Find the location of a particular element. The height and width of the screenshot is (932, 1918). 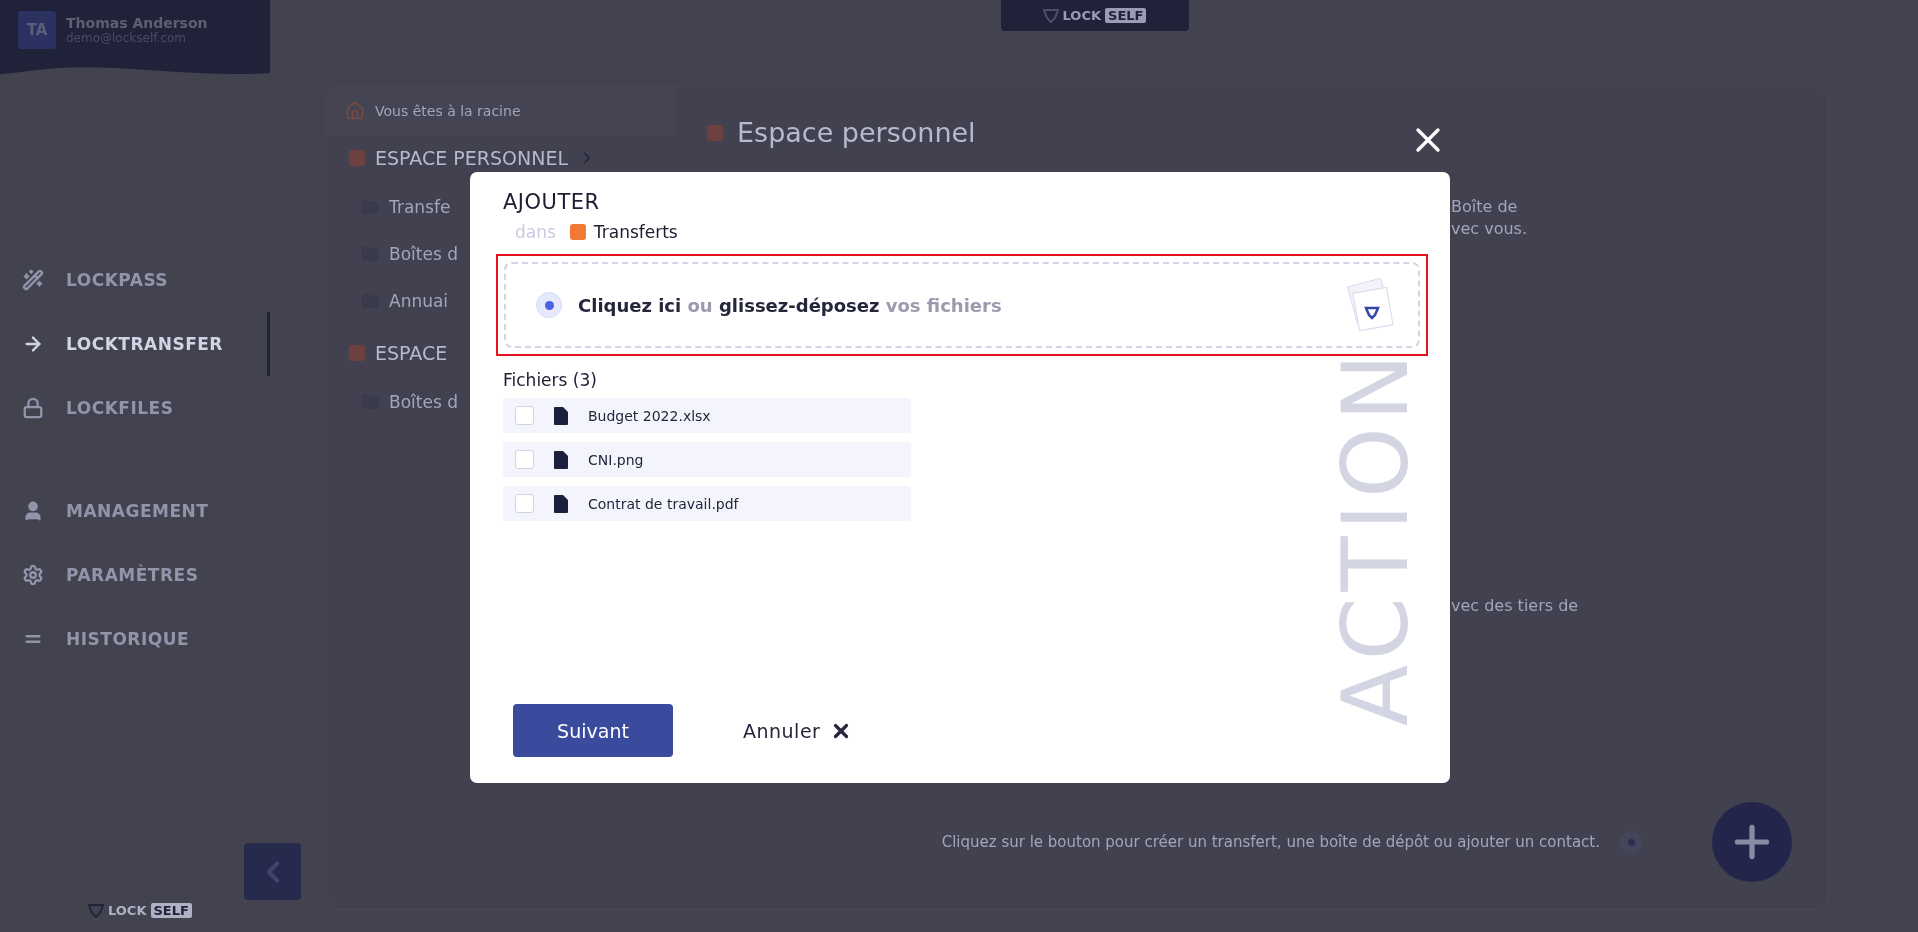

location-name: Transferts is located at coordinates (635, 232).